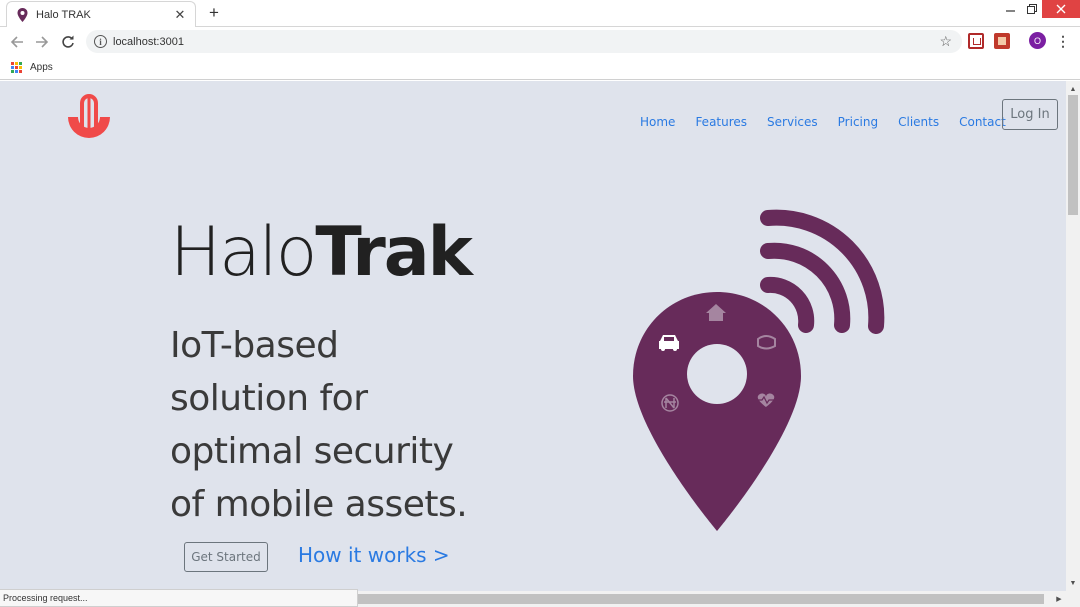 This screenshot has width=1080, height=607. What do you see at coordinates (792, 122) in the screenshot?
I see `nav-services: Services` at bounding box center [792, 122].